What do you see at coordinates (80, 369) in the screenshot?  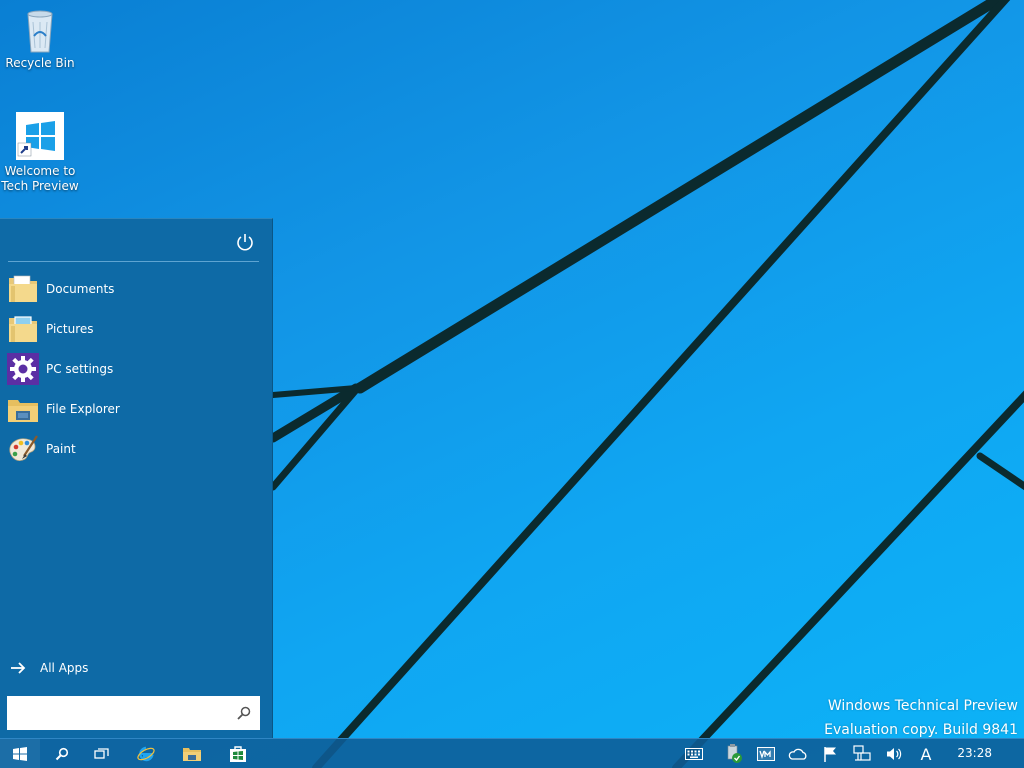 I see `start-item-label: PC settings` at bounding box center [80, 369].